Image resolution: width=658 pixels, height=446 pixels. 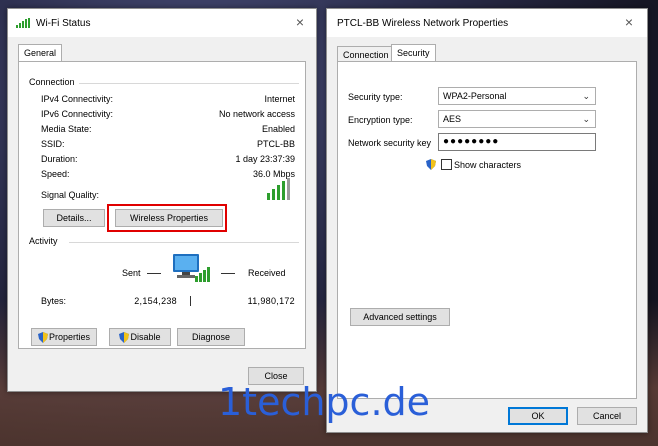 I want to click on site-watermark: 1techpc.de, so click(x=324, y=402).